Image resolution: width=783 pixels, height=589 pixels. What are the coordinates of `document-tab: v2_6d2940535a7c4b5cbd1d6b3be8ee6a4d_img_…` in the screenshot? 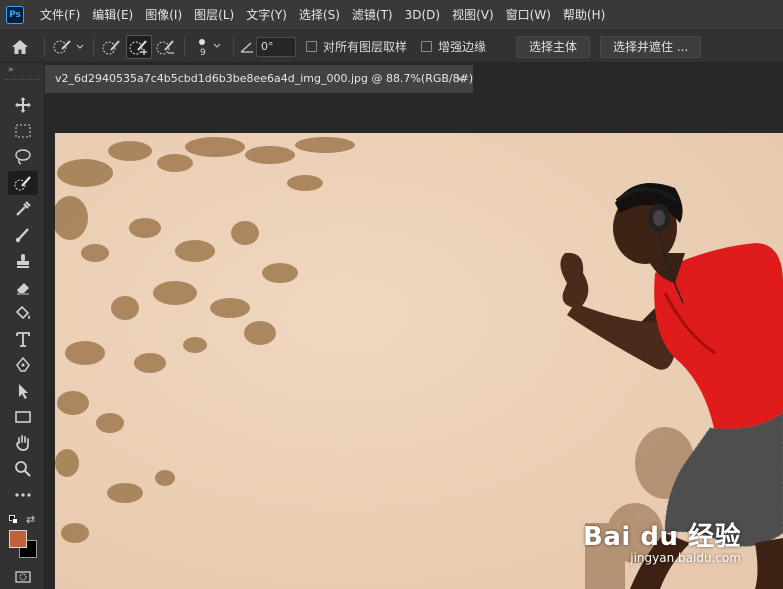 It's located at (259, 79).